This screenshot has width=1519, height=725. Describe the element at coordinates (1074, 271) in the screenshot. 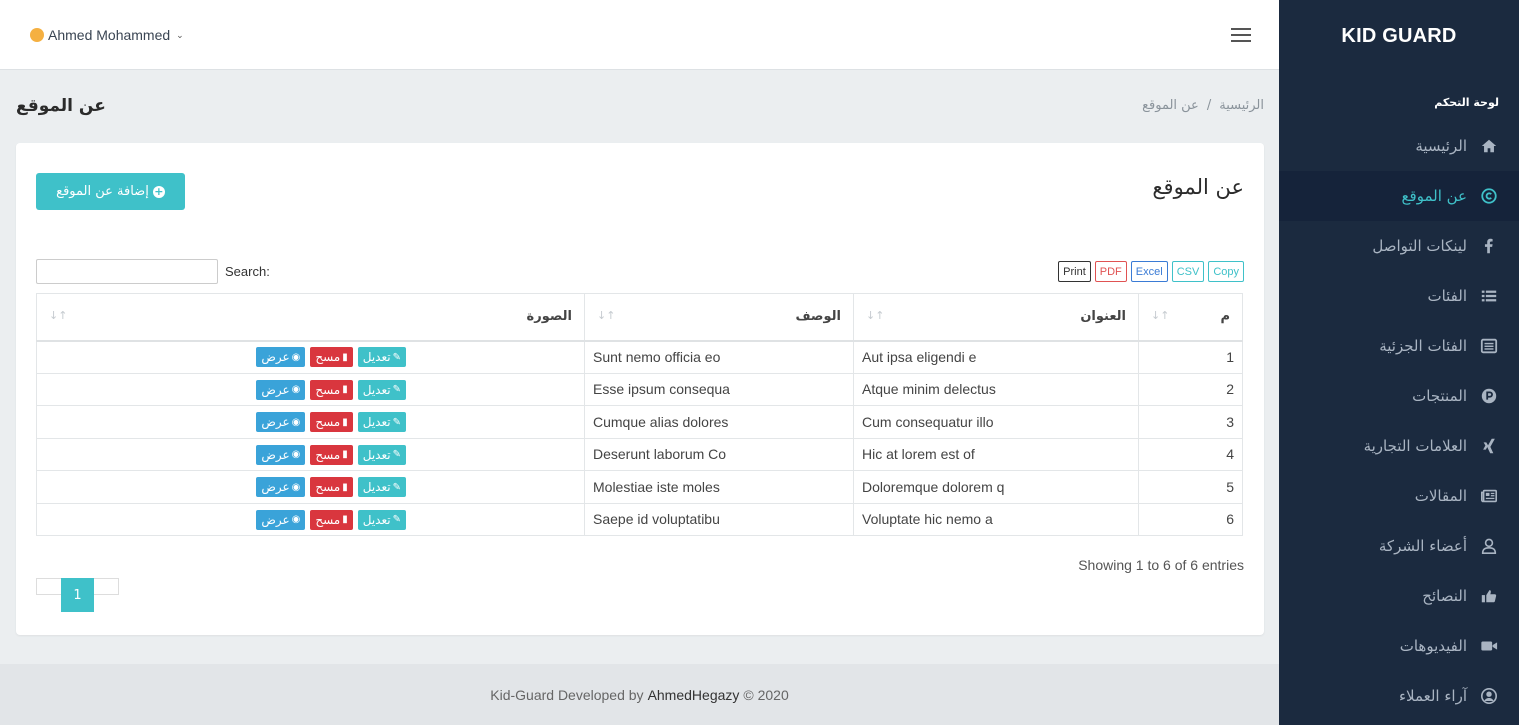

I see `print-button: Print` at that location.